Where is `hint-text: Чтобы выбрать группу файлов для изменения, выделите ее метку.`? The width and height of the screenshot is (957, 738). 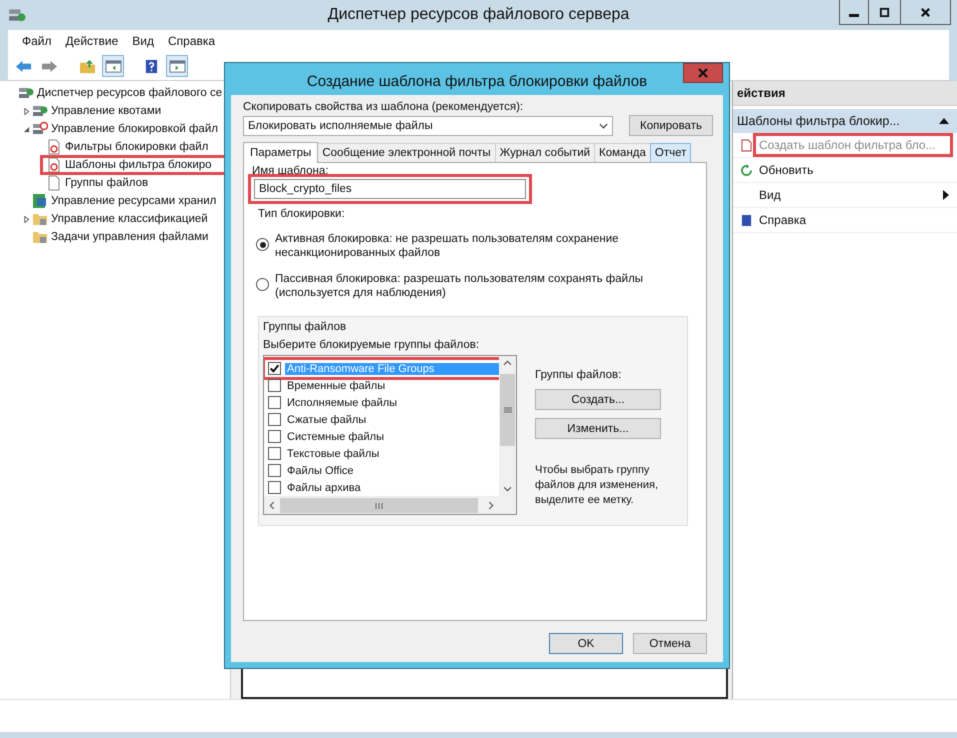 hint-text: Чтобы выбрать группу файлов для изменения, выделите ее метку. is located at coordinates (597, 485).